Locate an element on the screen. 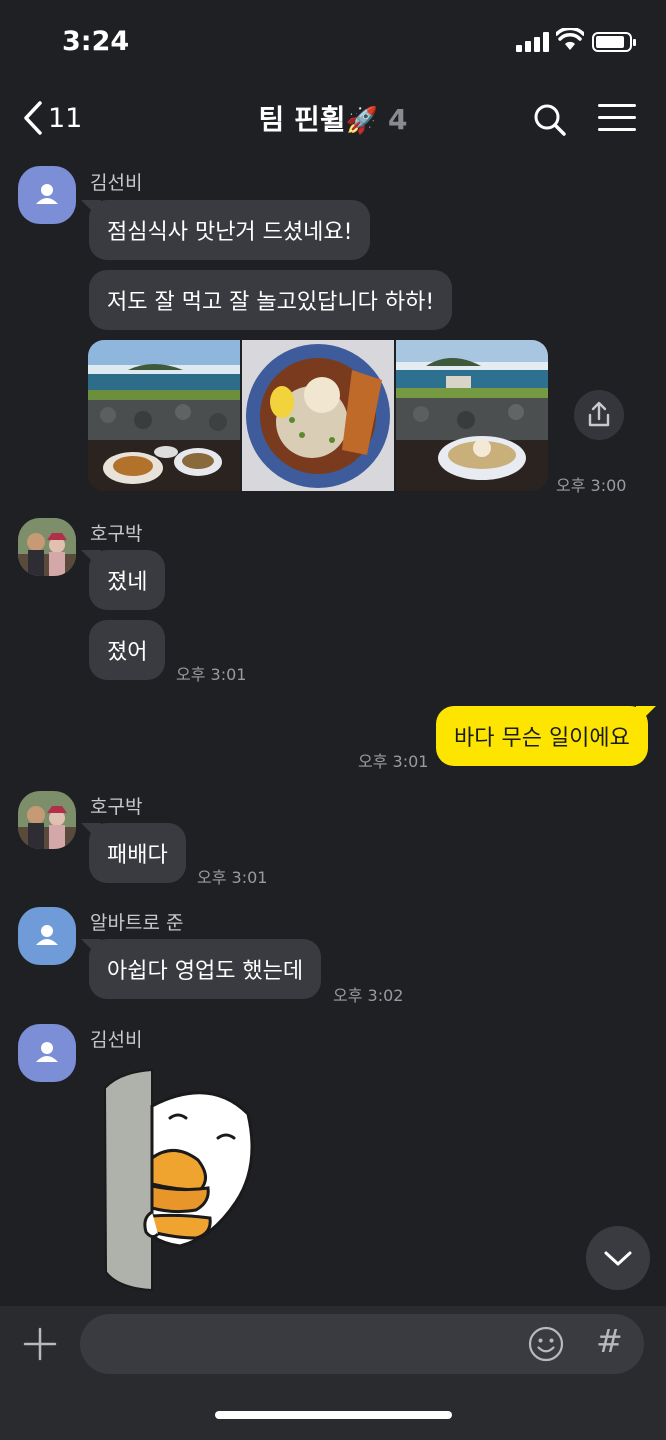 Image resolution: width=666 pixels, height=1440 pixels. message-bubble: 졌어 is located at coordinates (127, 650).